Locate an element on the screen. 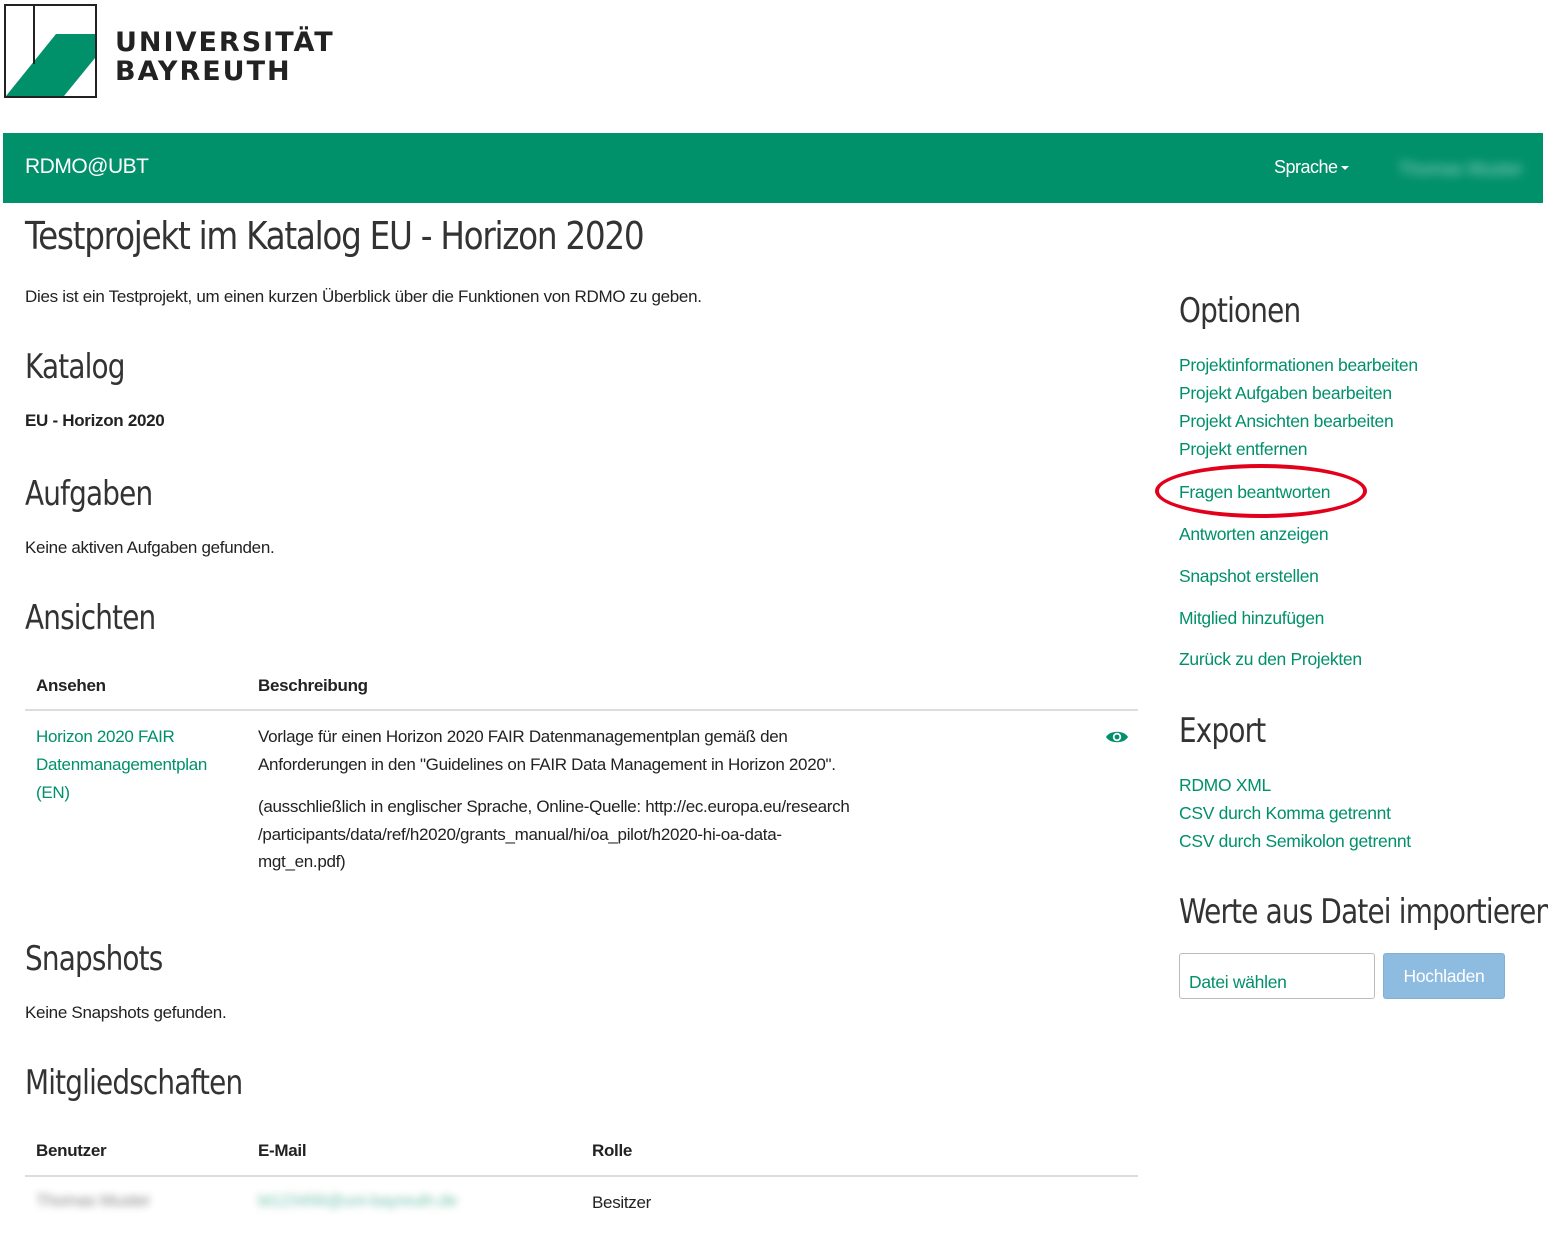 Image resolution: width=1548 pixels, height=1251 pixels. logo-line-2: BAYREUTH is located at coordinates (203, 71).